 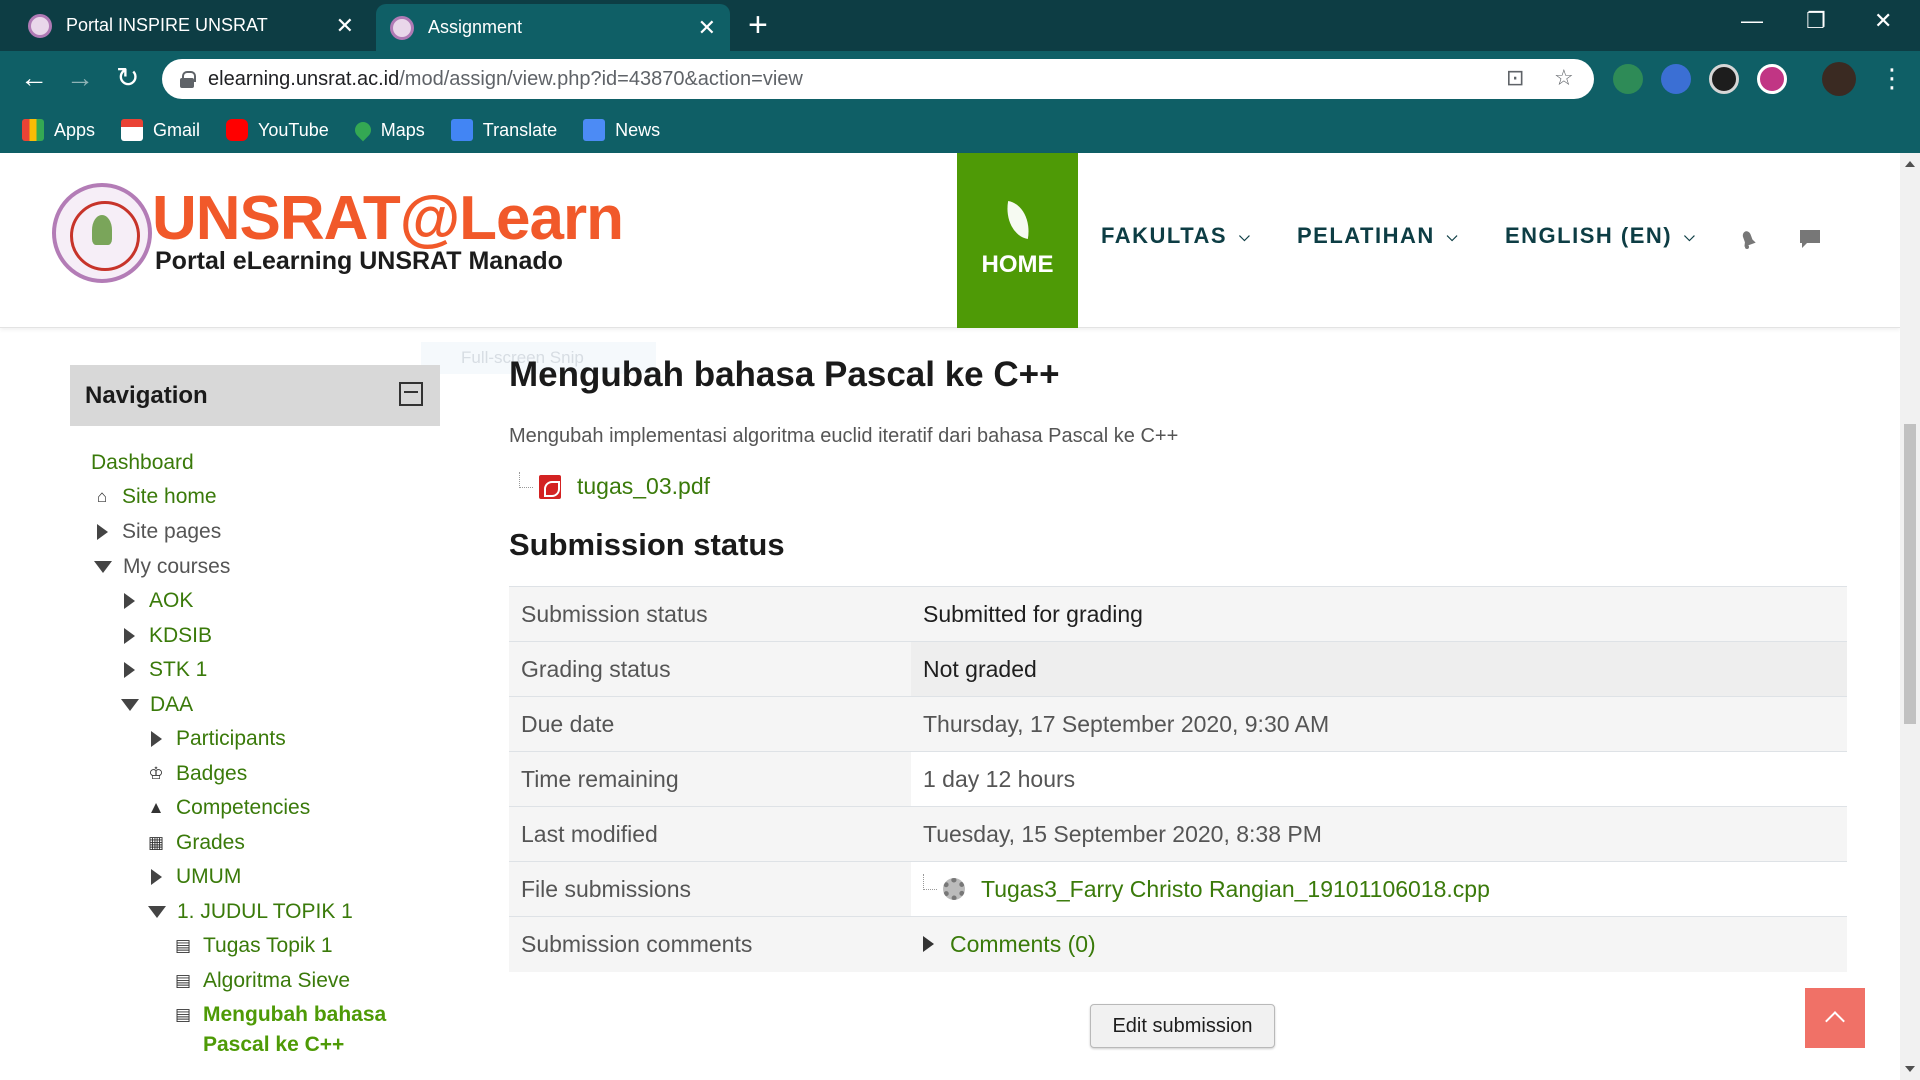 What do you see at coordinates (1023, 944) in the screenshot?
I see `comments-link: Comments (0)` at bounding box center [1023, 944].